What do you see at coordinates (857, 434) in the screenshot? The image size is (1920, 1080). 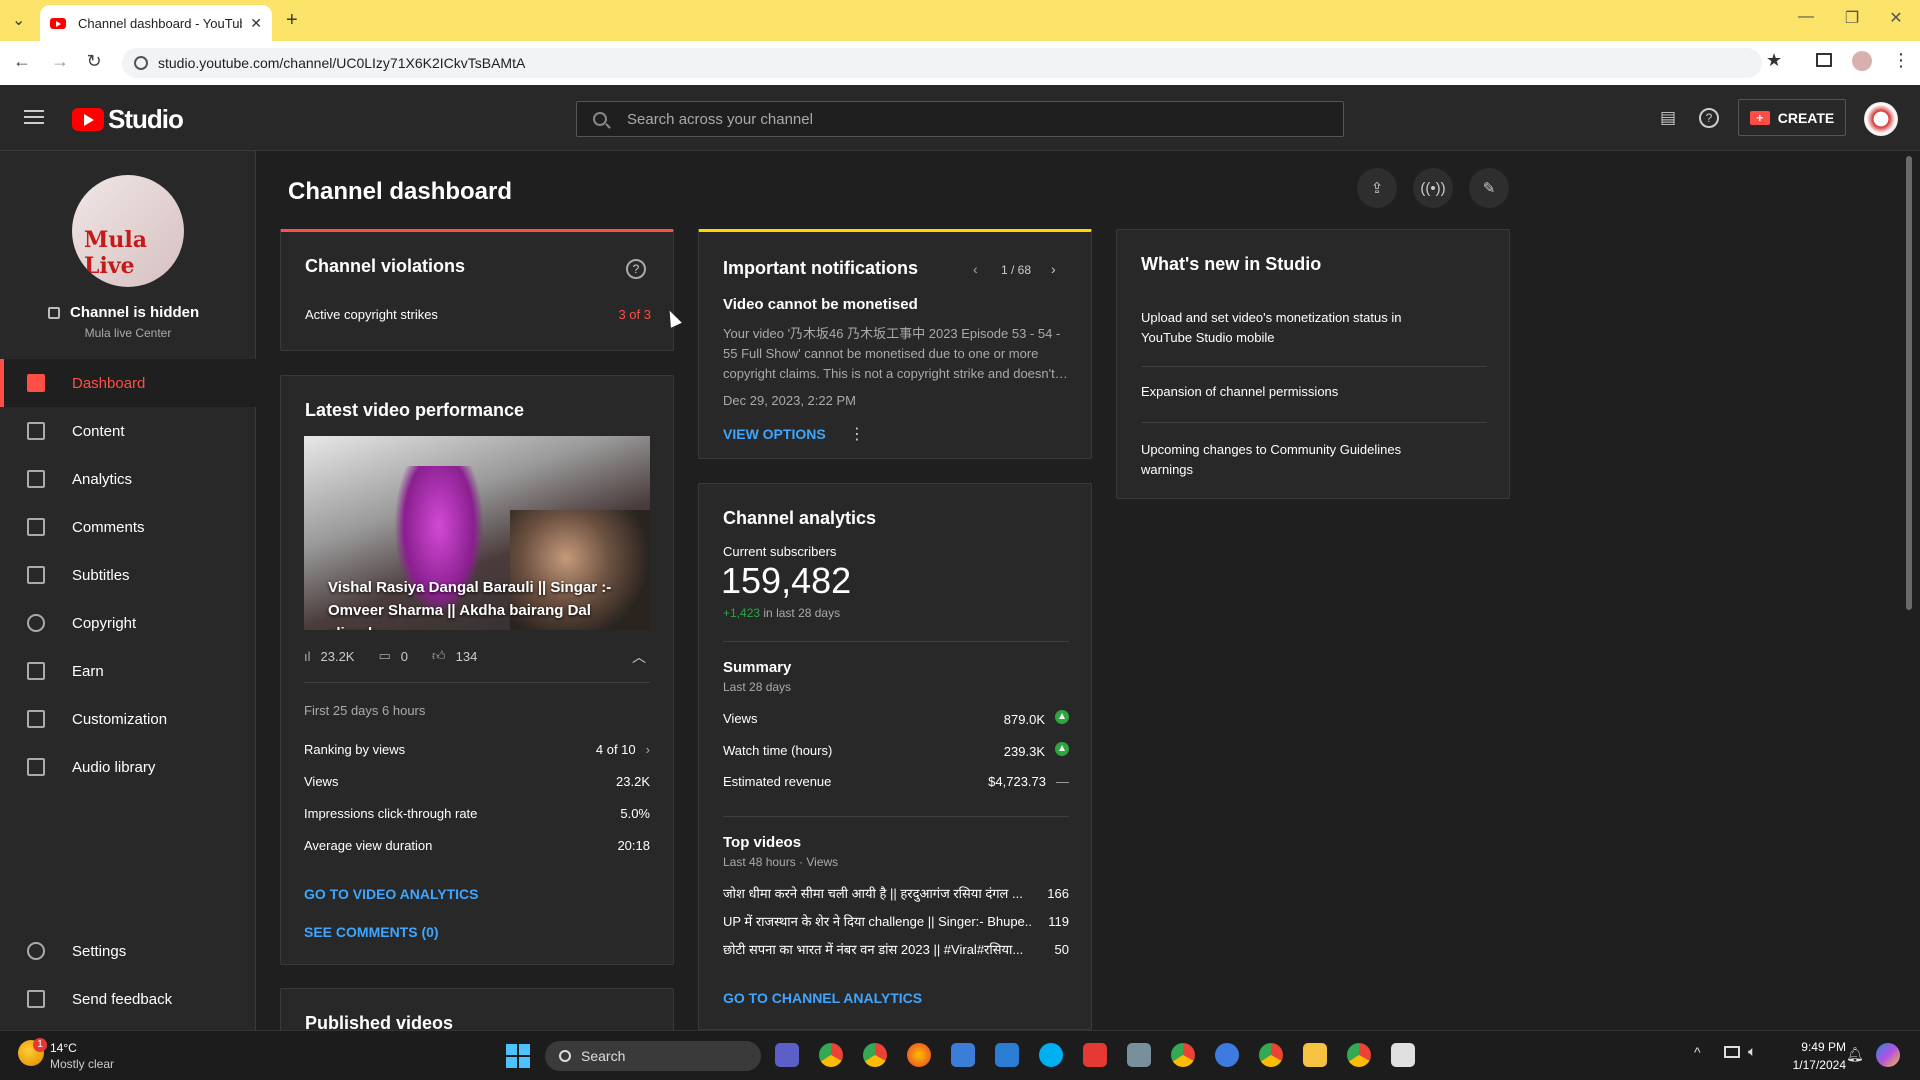 I see `more-options-icon: ⋮` at bounding box center [857, 434].